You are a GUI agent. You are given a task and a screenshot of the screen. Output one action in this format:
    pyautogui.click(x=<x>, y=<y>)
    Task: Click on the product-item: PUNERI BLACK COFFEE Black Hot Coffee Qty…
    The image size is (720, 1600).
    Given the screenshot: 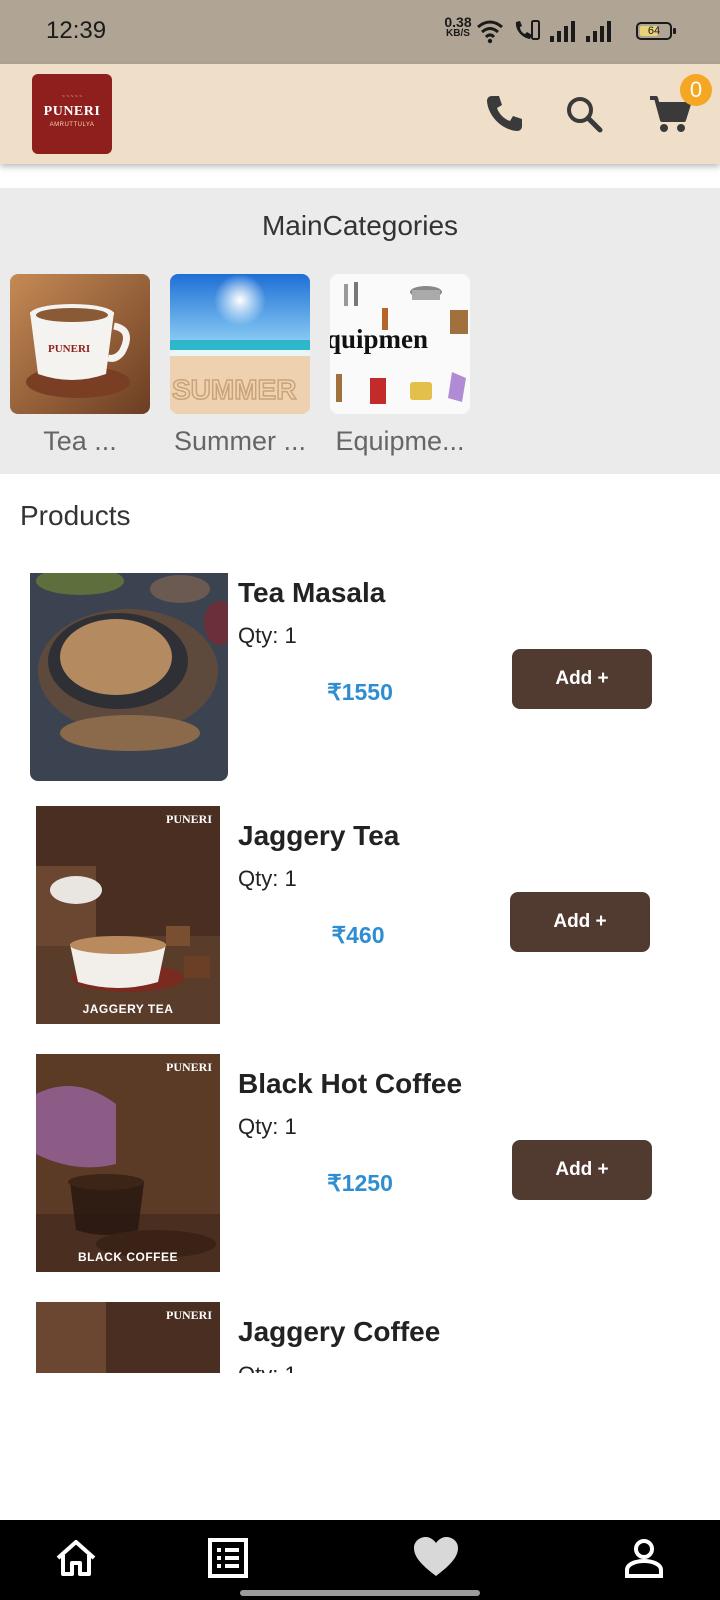 What is the action you would take?
    pyautogui.click(x=360, y=1173)
    